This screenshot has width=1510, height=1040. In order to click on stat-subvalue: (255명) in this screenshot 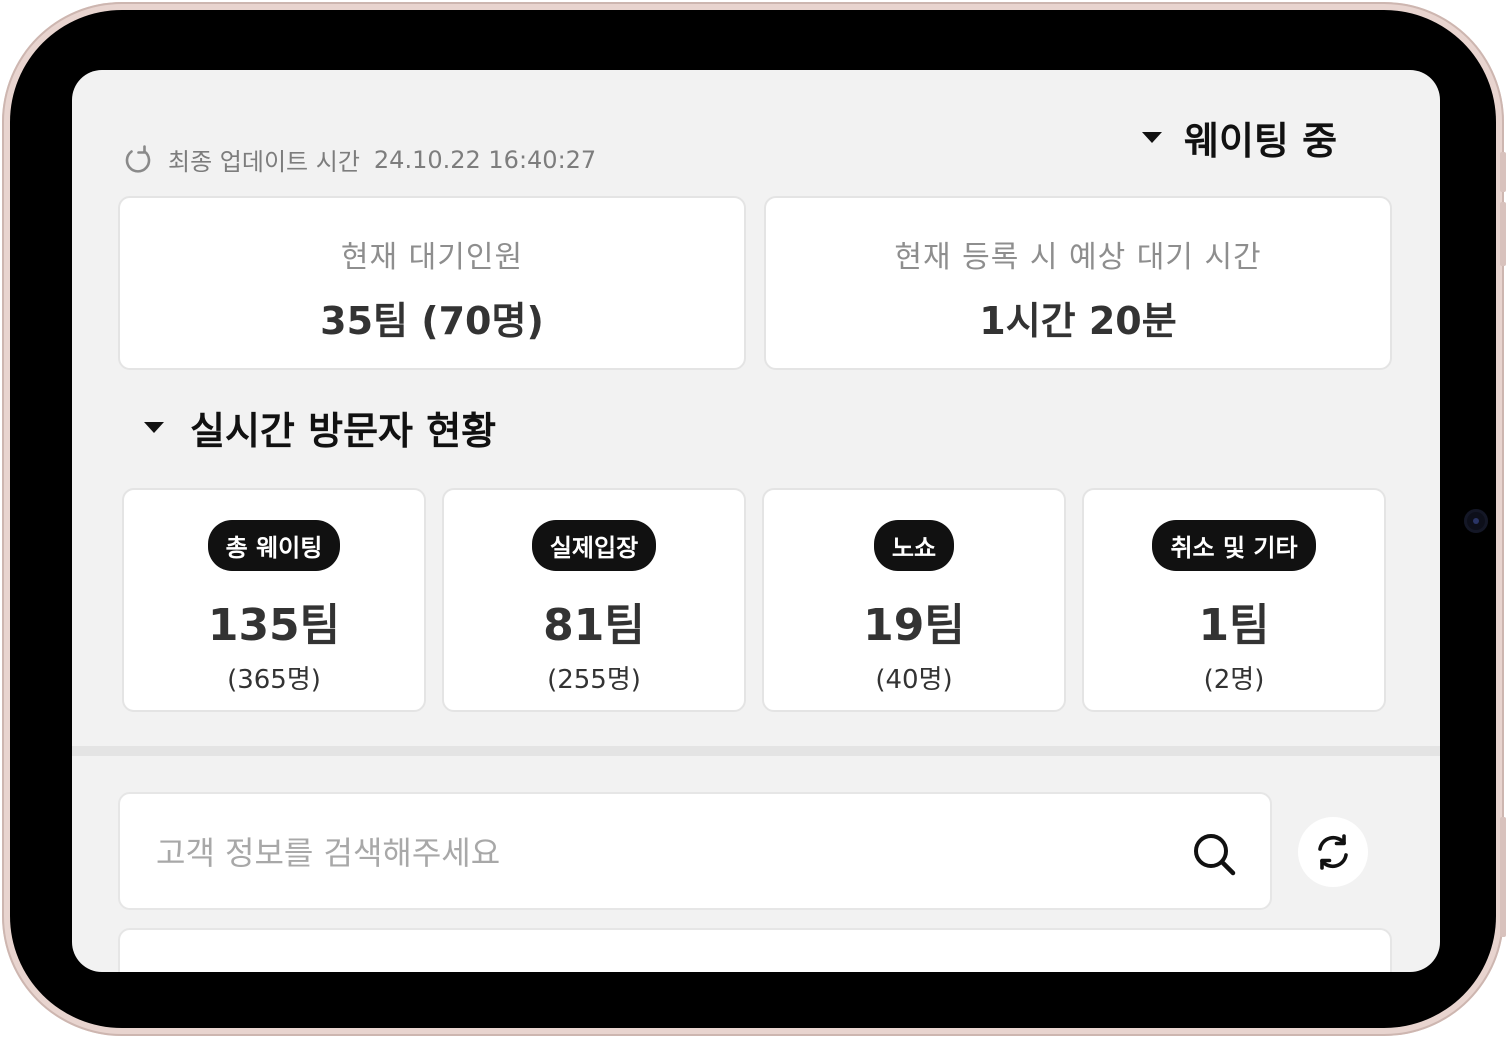, I will do `click(594, 680)`.